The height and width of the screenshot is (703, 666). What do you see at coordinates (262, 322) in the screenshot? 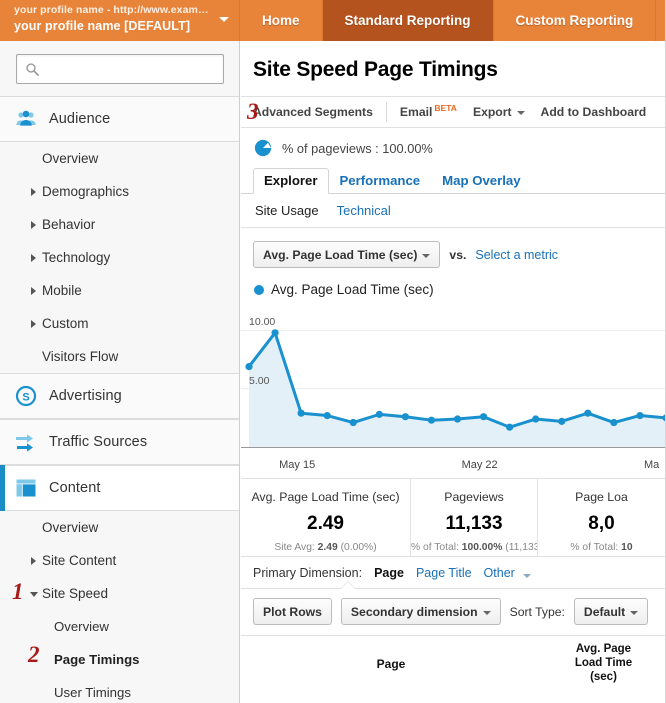
I see `y-axis-tick-10: 10.00` at bounding box center [262, 322].